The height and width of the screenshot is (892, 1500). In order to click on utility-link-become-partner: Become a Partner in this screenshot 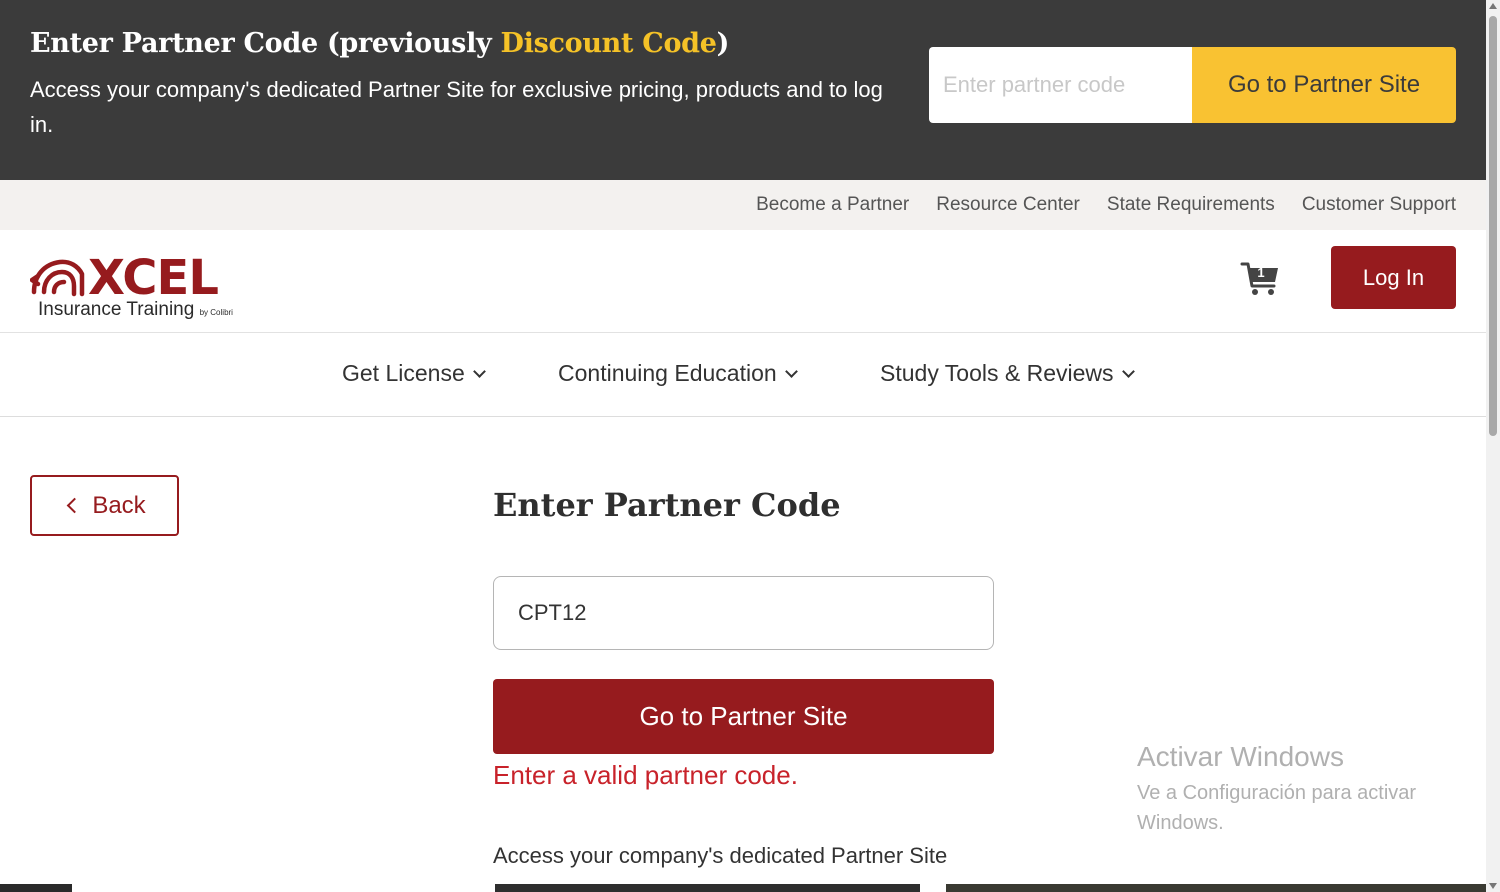, I will do `click(832, 205)`.